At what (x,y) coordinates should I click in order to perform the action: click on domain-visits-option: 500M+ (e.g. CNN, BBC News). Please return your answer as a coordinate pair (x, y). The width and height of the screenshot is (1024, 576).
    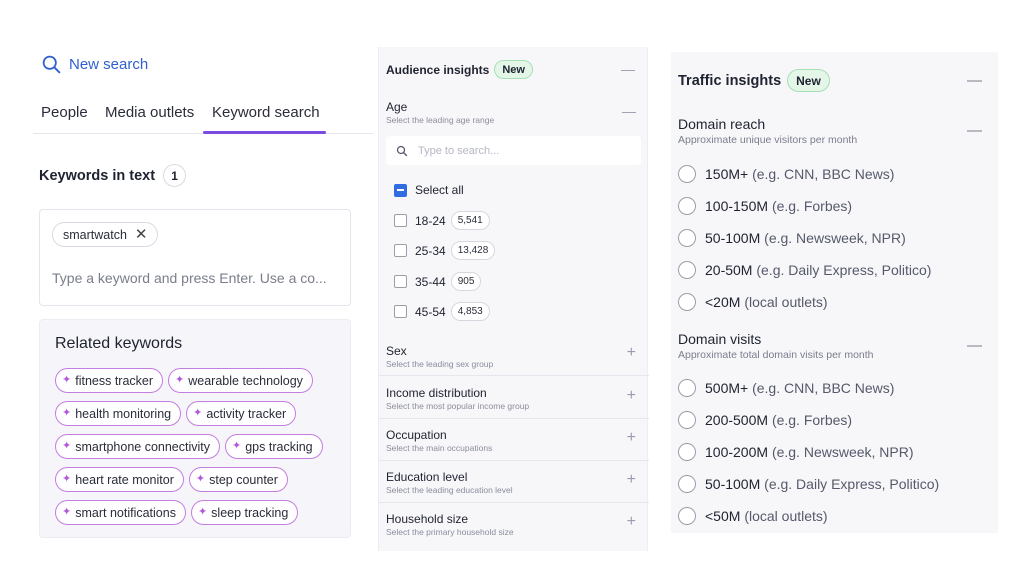
    Looking at the image, I should click on (786, 388).